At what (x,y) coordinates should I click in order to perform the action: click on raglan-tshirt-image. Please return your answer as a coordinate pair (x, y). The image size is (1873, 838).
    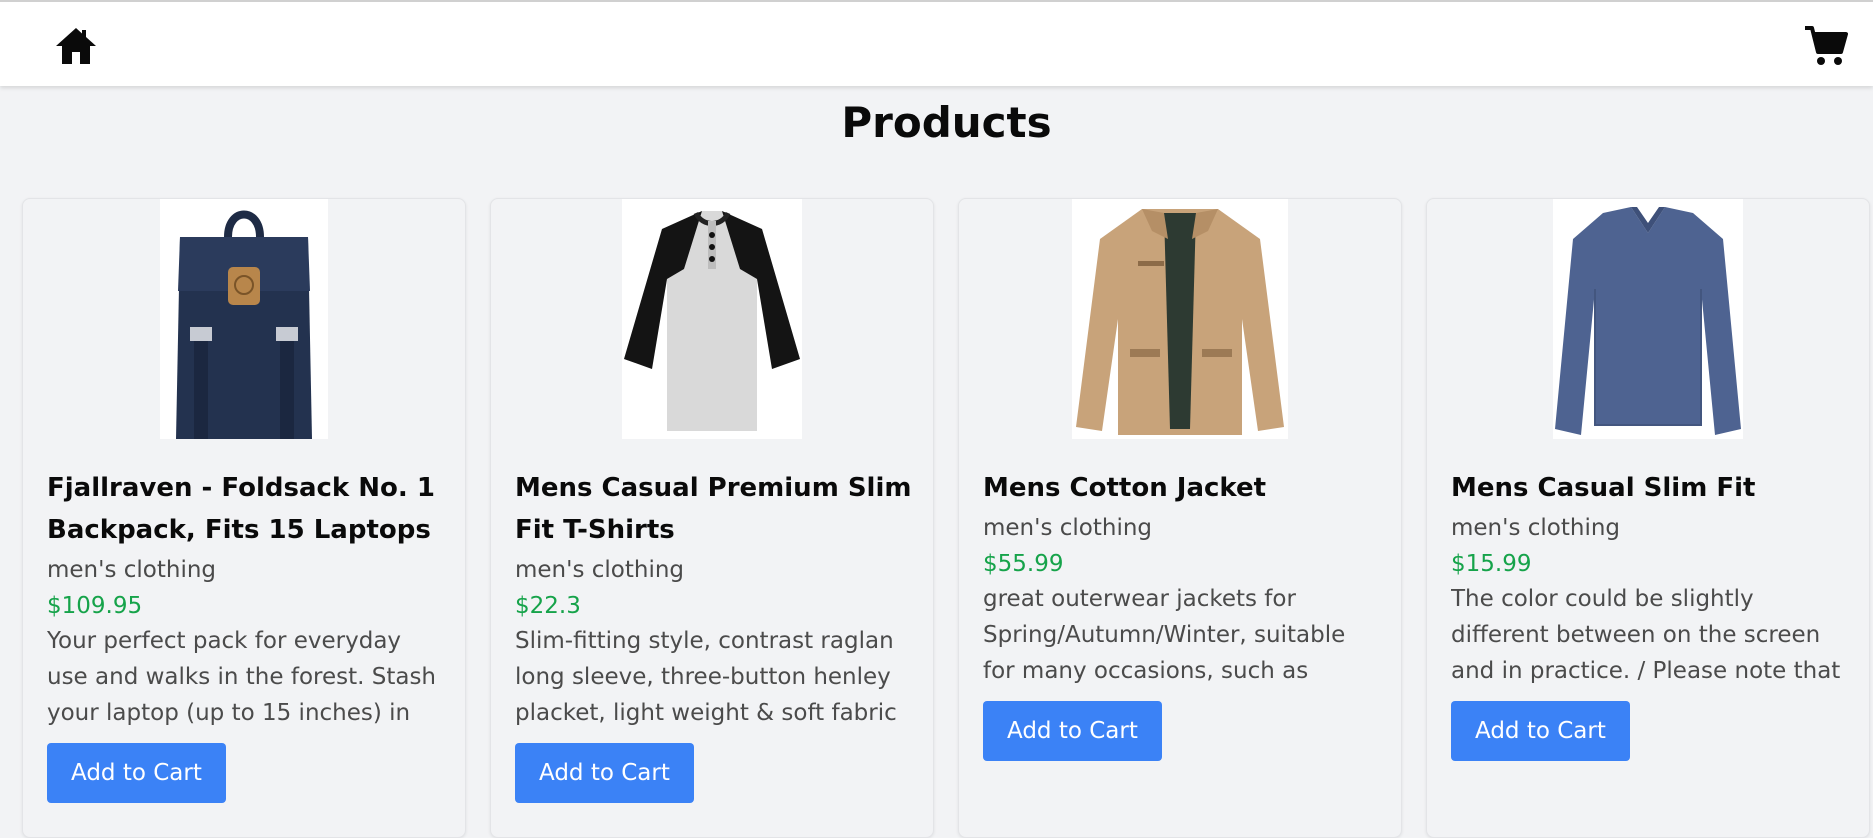
    Looking at the image, I should click on (712, 319).